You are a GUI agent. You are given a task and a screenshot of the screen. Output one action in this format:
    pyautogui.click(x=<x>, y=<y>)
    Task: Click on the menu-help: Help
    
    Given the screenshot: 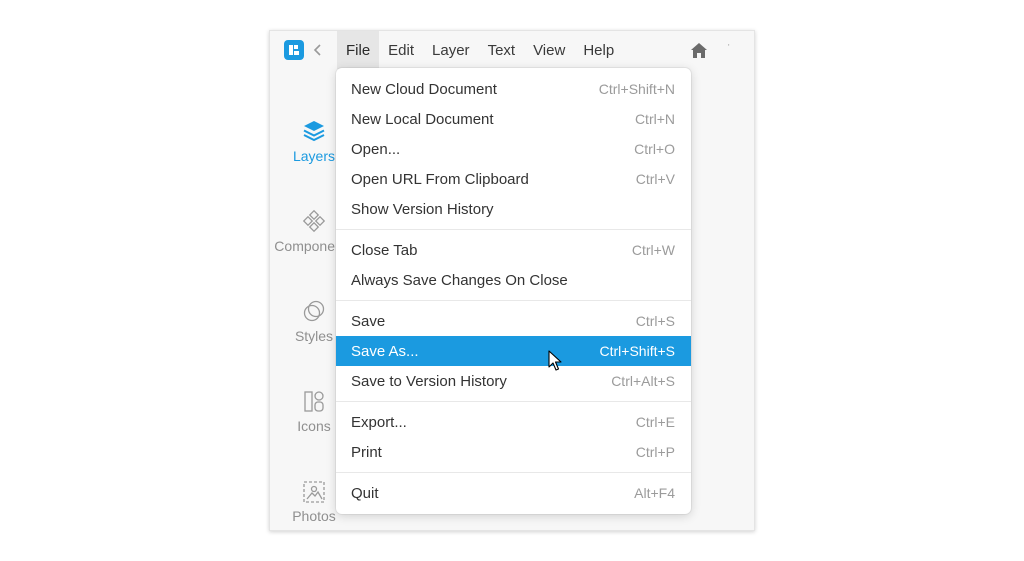 What is the action you would take?
    pyautogui.click(x=598, y=50)
    